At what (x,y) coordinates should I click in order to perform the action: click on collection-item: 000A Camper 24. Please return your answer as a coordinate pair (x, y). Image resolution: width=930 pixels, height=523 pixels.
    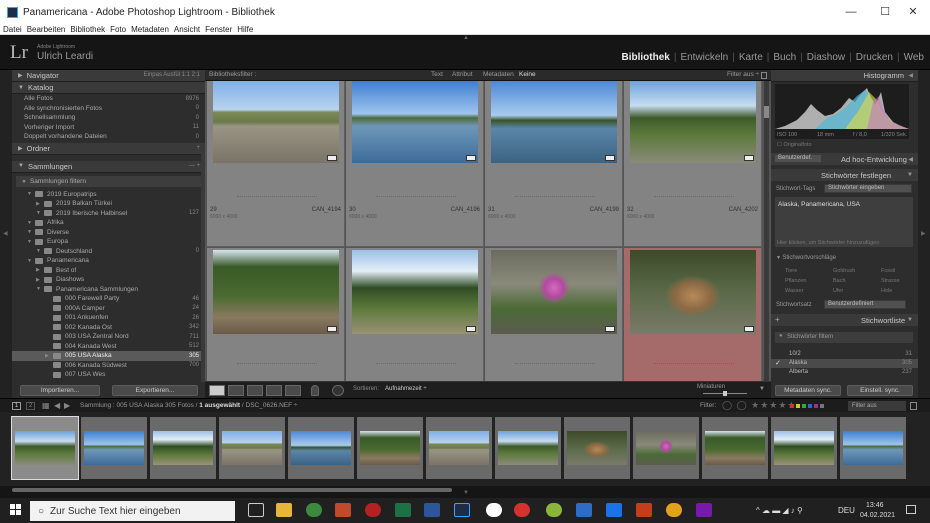
    Looking at the image, I should click on (108, 309).